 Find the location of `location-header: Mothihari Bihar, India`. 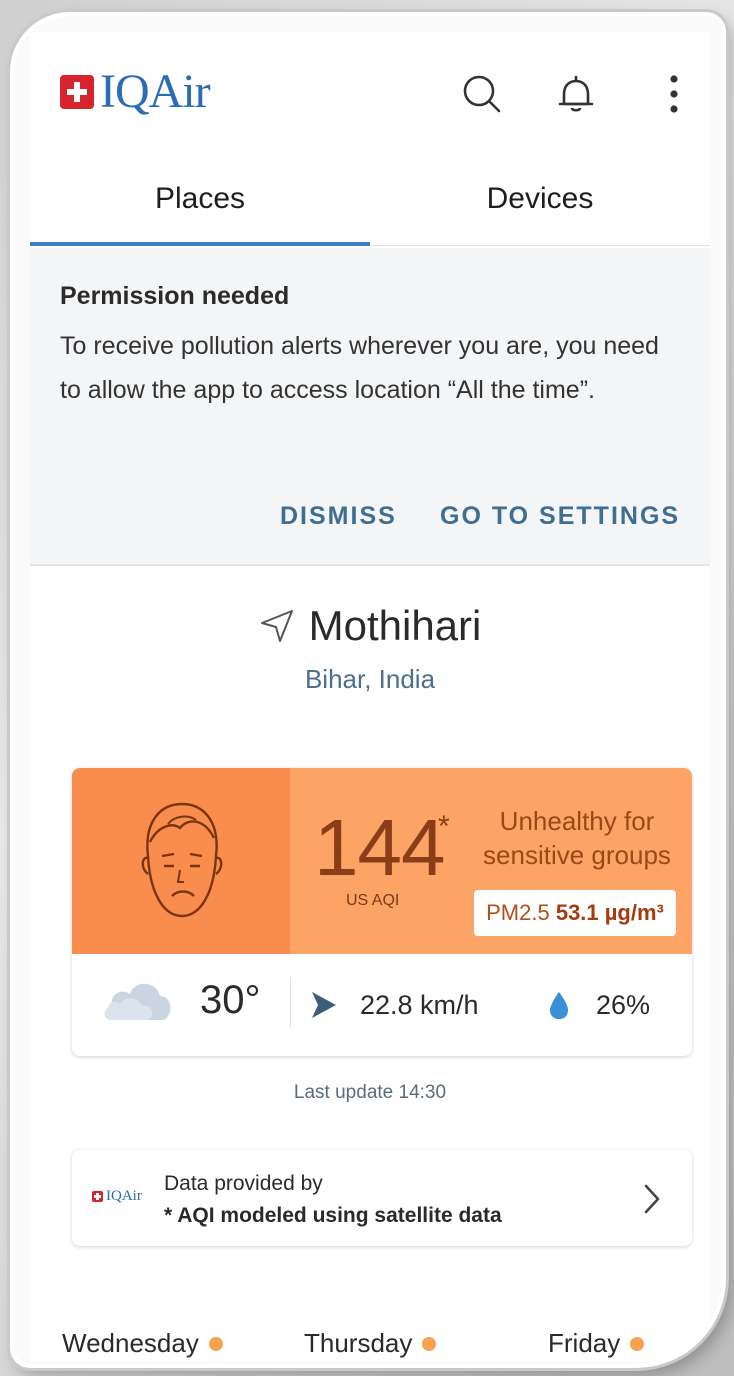

location-header: Mothihari Bihar, India is located at coordinates (370, 648).